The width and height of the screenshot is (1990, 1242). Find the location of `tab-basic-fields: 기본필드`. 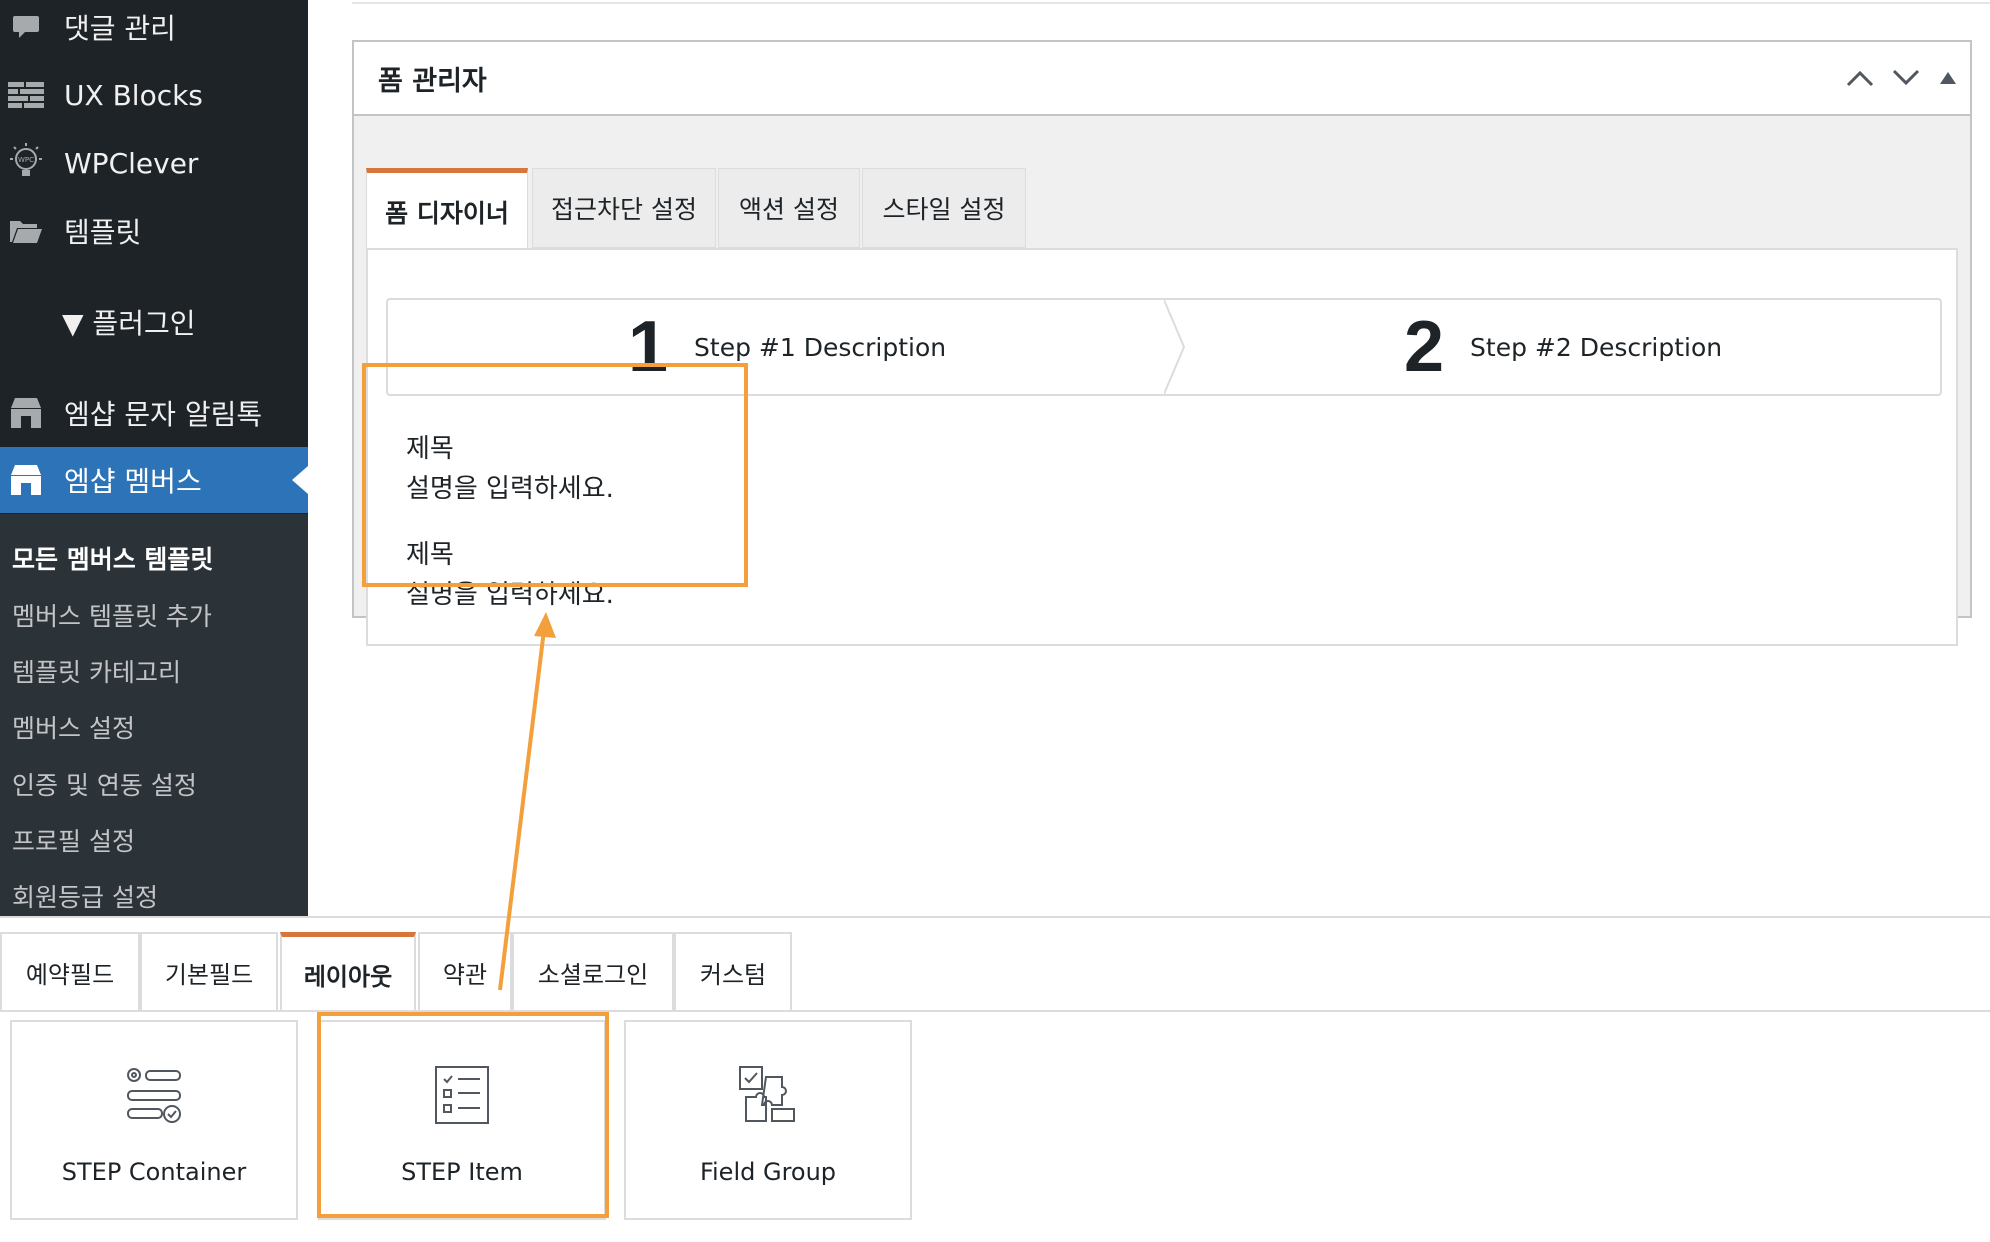

tab-basic-fields: 기본필드 is located at coordinates (209, 972).